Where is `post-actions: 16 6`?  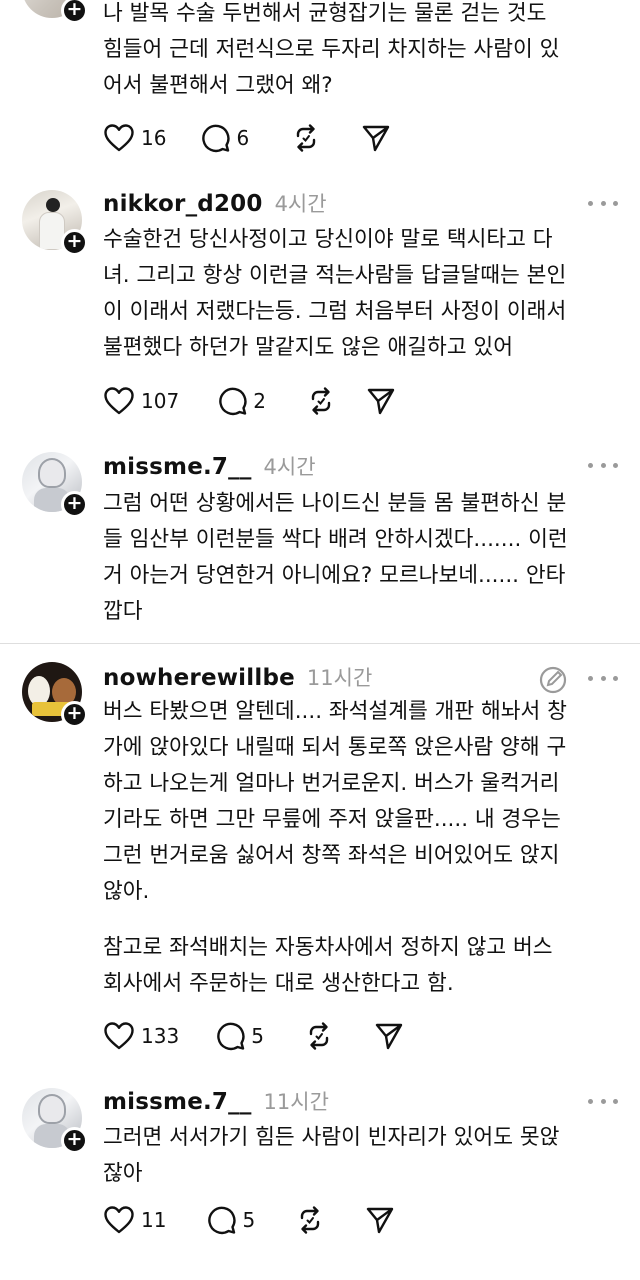 post-actions: 16 6 is located at coordinates (247, 138).